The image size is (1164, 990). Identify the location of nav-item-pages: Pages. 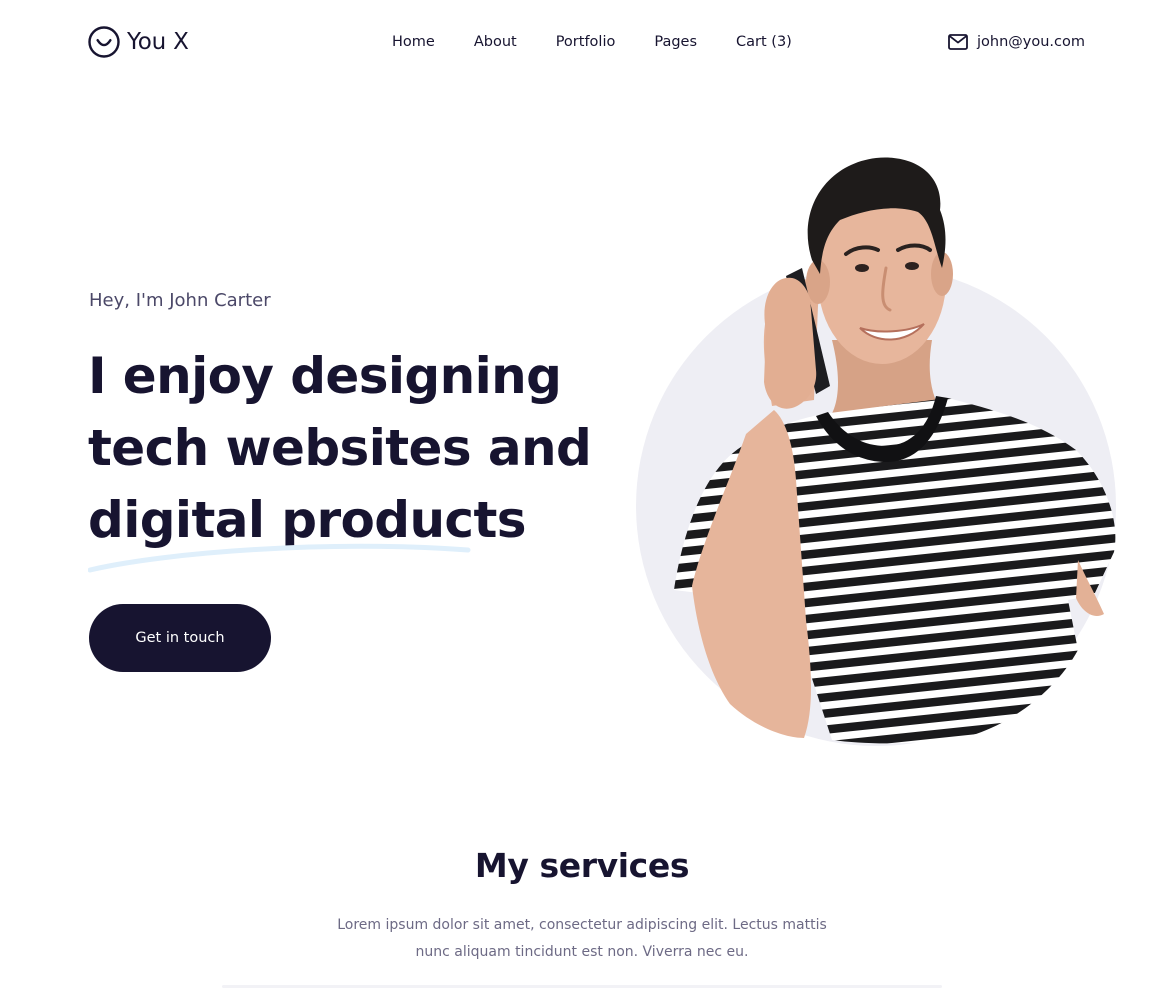
(675, 42).